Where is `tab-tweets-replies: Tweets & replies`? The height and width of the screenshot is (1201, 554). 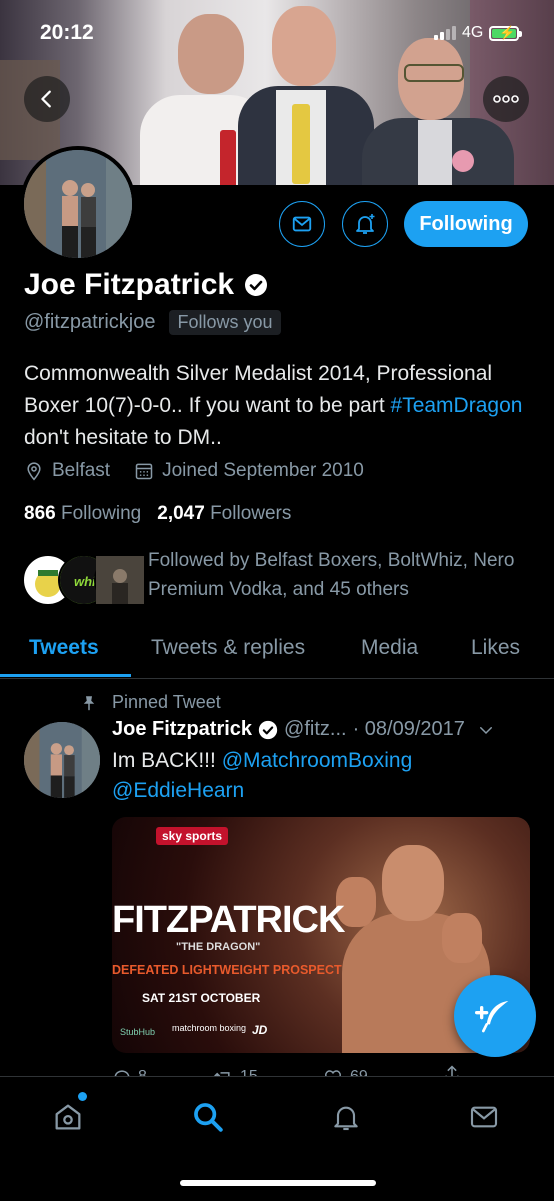
tab-tweets-replies: Tweets & replies is located at coordinates (228, 648).